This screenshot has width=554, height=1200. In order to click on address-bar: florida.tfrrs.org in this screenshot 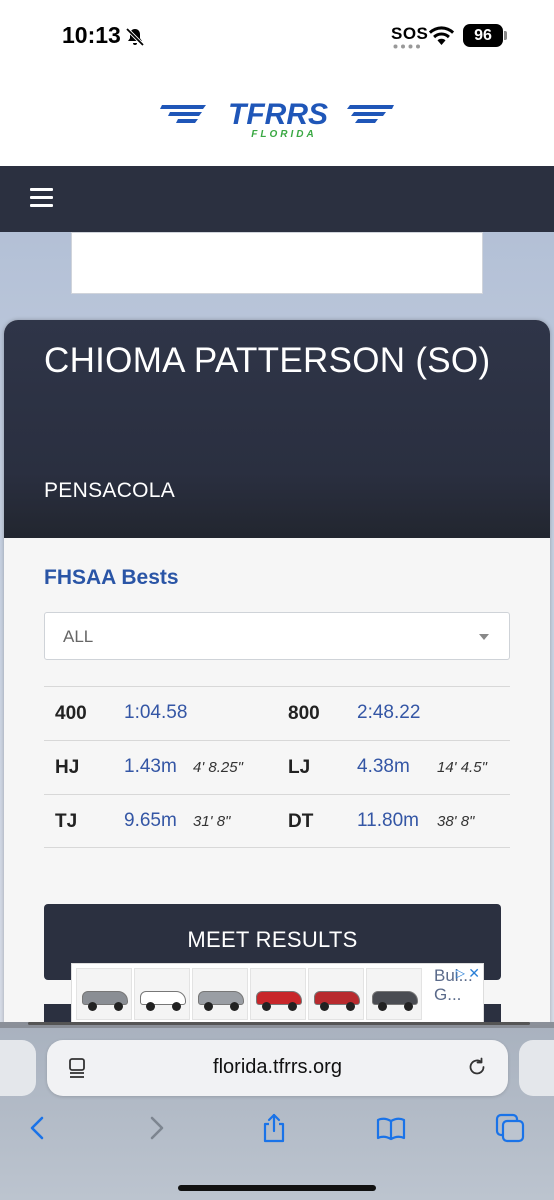, I will do `click(277, 1068)`.